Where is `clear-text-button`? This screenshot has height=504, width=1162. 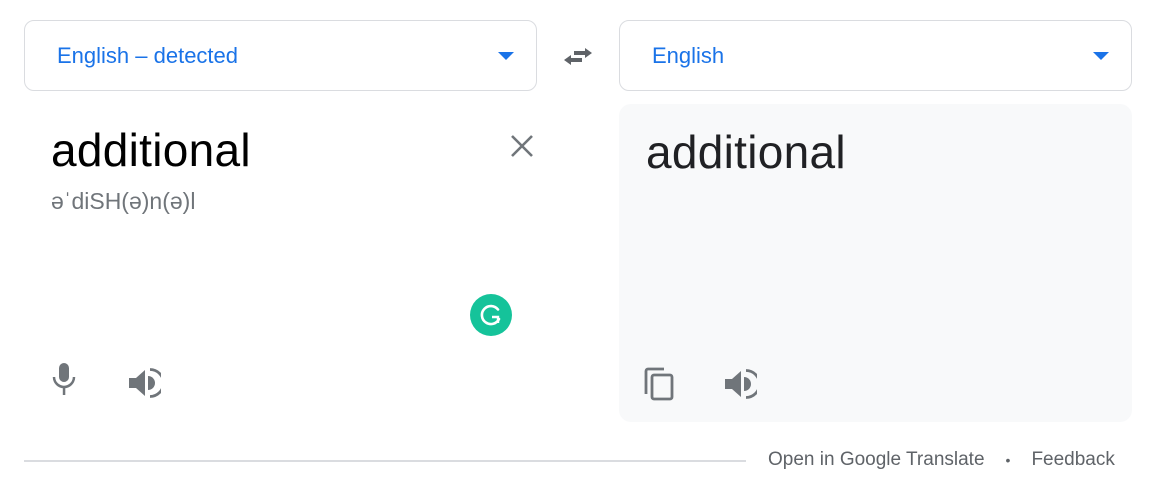
clear-text-button is located at coordinates (522, 146).